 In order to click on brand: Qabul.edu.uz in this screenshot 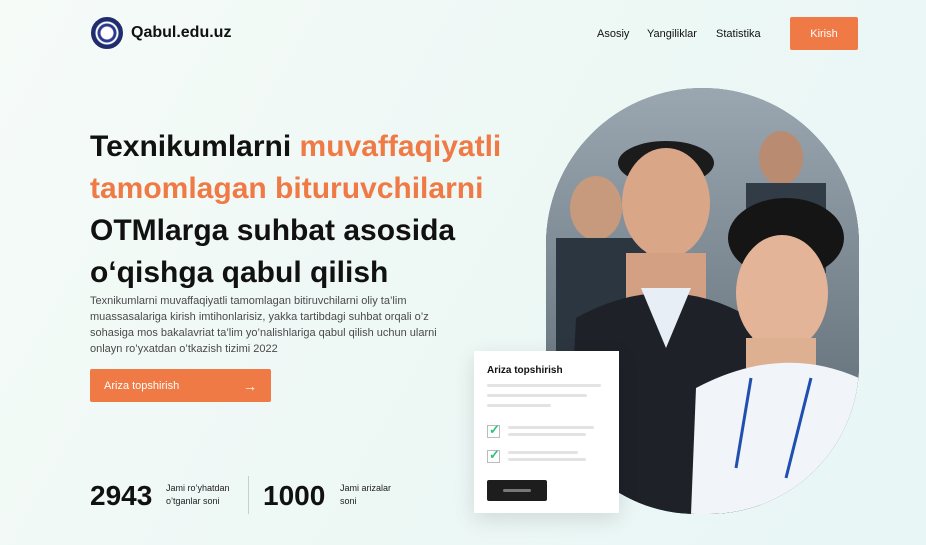, I will do `click(161, 33)`.